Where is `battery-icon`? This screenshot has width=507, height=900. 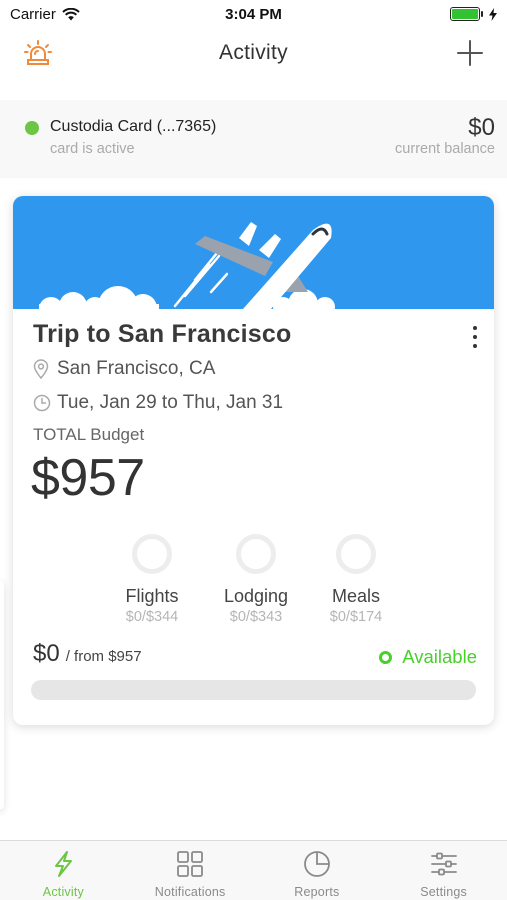
battery-icon is located at coordinates (466, 14).